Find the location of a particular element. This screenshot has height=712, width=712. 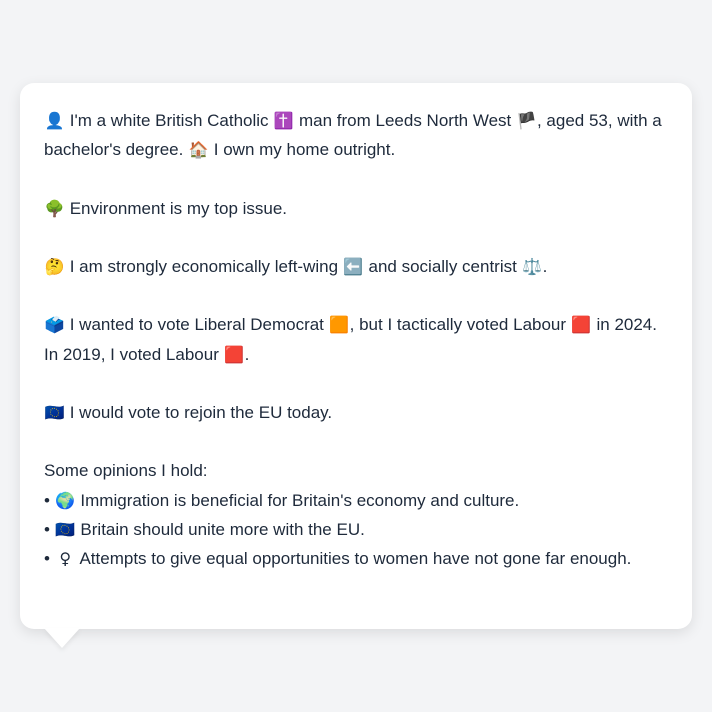

cross-icon: ✝️ is located at coordinates (283, 120).